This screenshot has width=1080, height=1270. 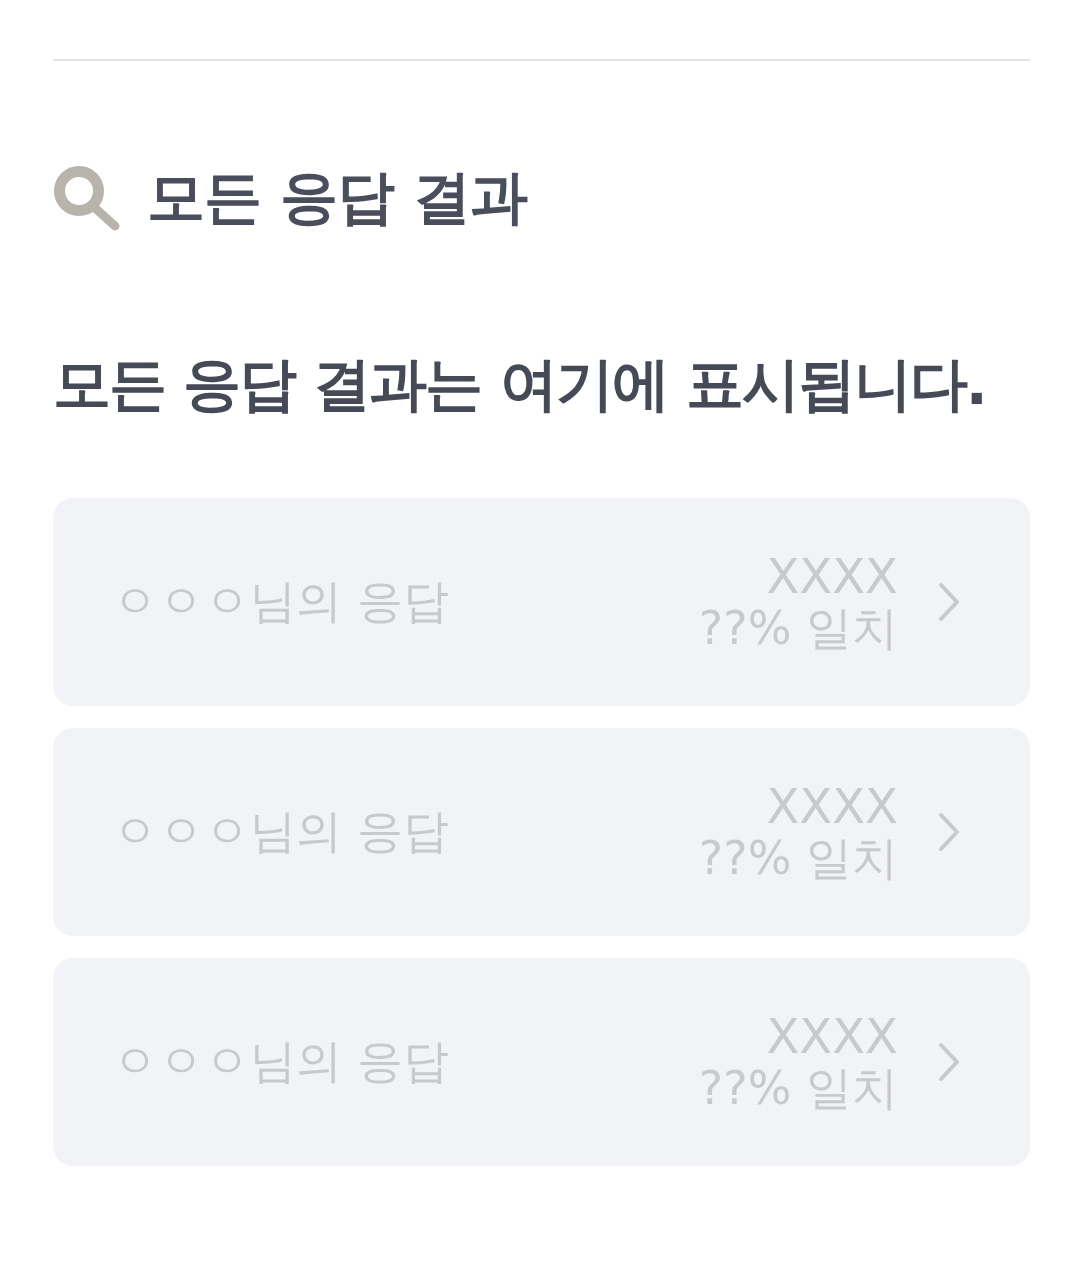 I want to click on search-icon, so click(x=87, y=198).